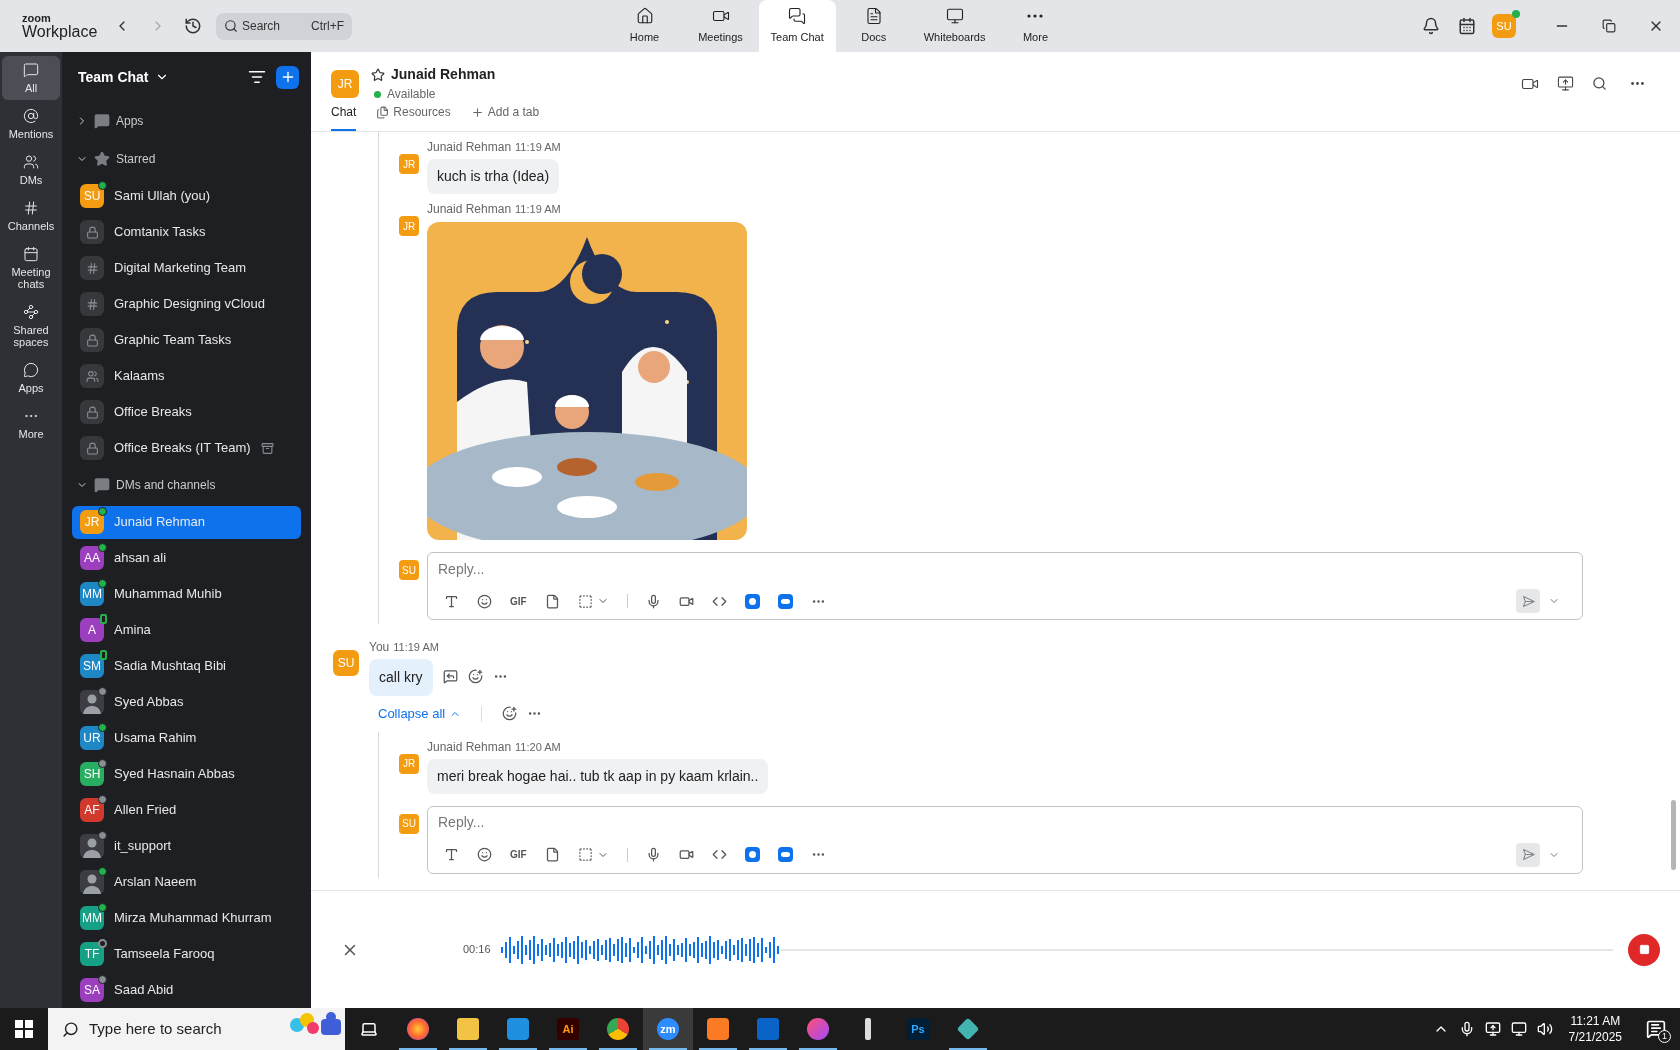  I want to click on chat-list-item: Arslan Naeem, so click(186, 882).